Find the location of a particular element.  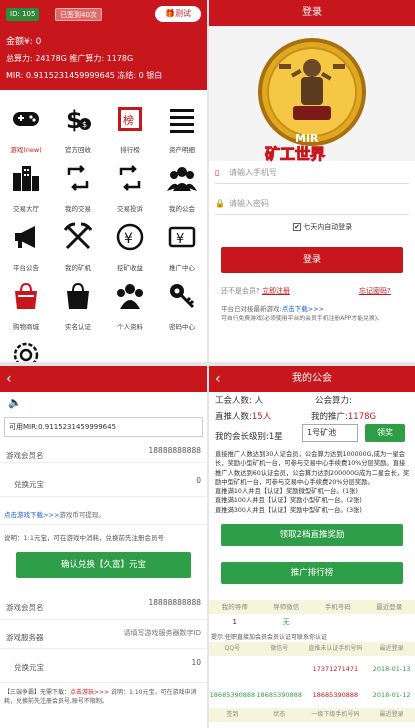

download-row: 点击游戏下载>>>游戏币可提现。 is located at coordinates (54, 514).